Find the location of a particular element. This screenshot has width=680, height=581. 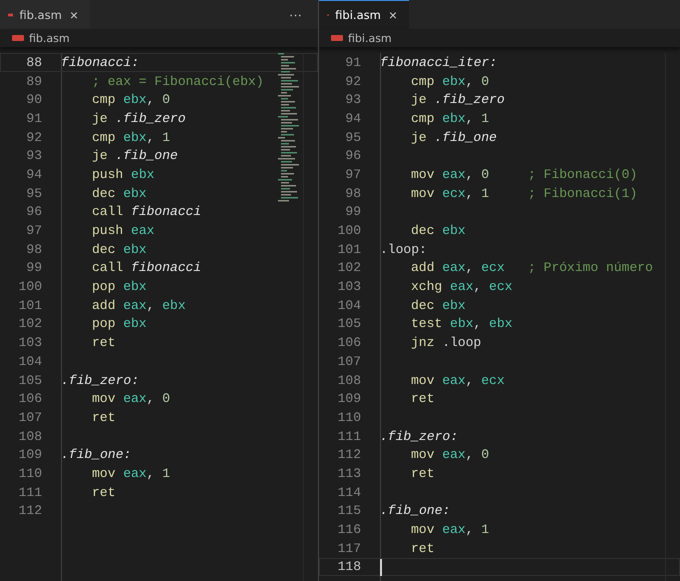

more-actions-button: ··· is located at coordinates (295, 14).